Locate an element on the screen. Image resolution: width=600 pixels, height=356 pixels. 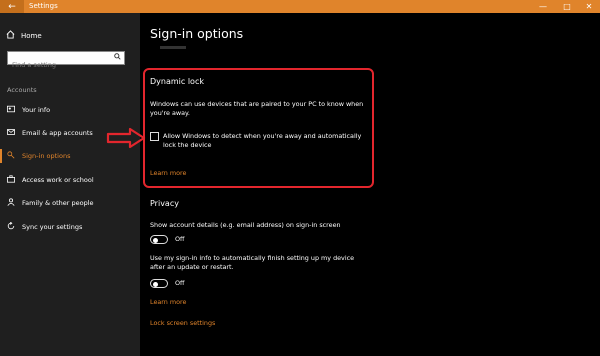
nav-home-label: Home is located at coordinates (31, 35).